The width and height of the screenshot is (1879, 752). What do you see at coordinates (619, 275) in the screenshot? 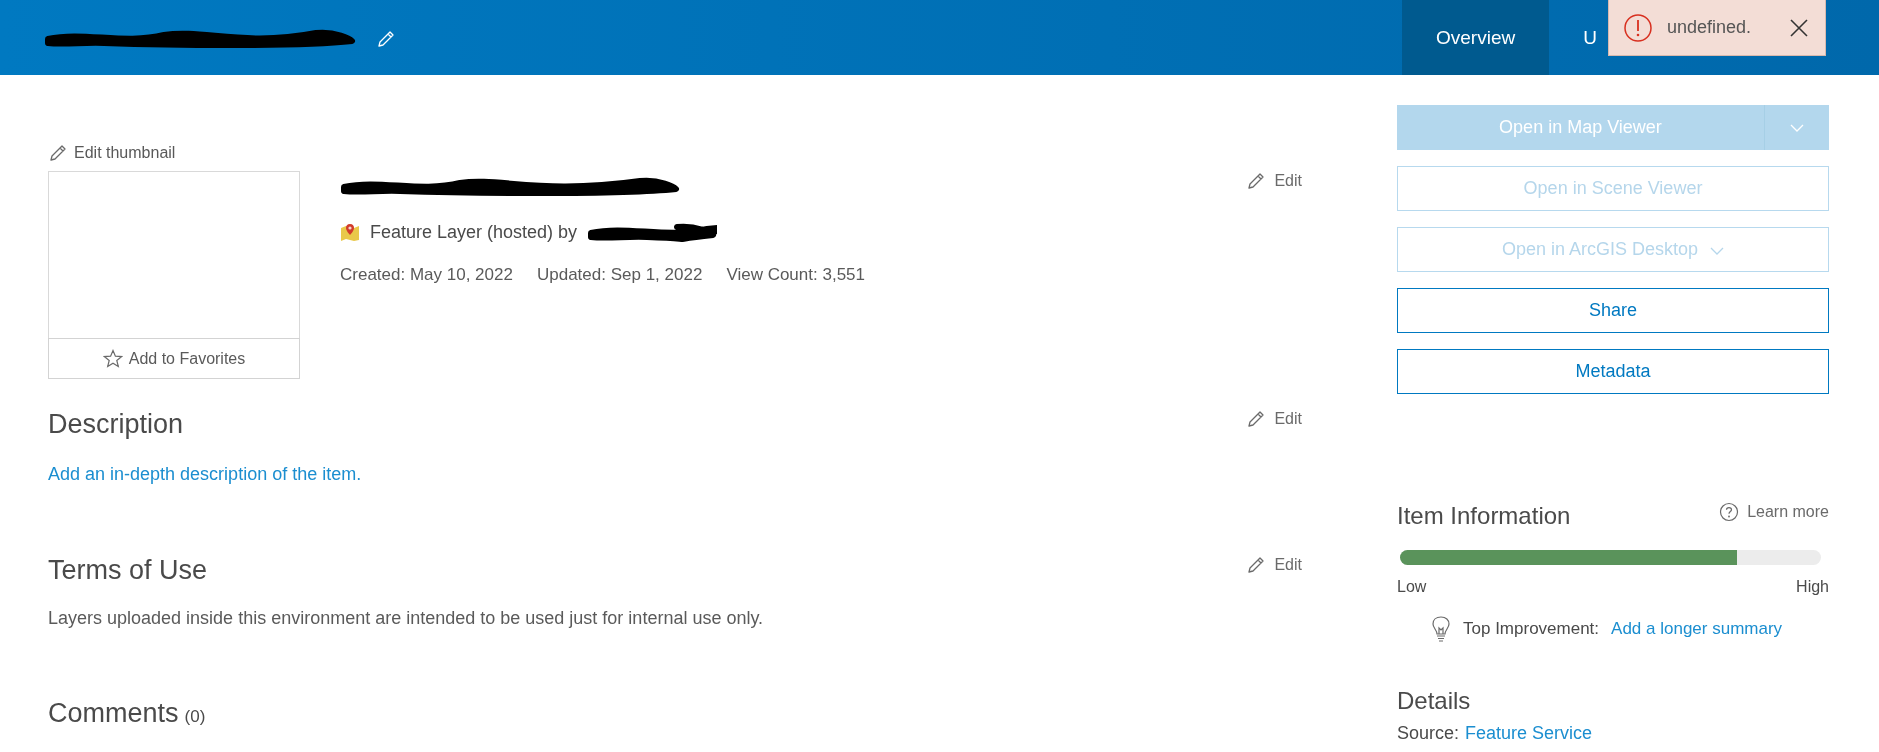
I see `item-meta-text: Updated: Sep 1, 2022` at bounding box center [619, 275].